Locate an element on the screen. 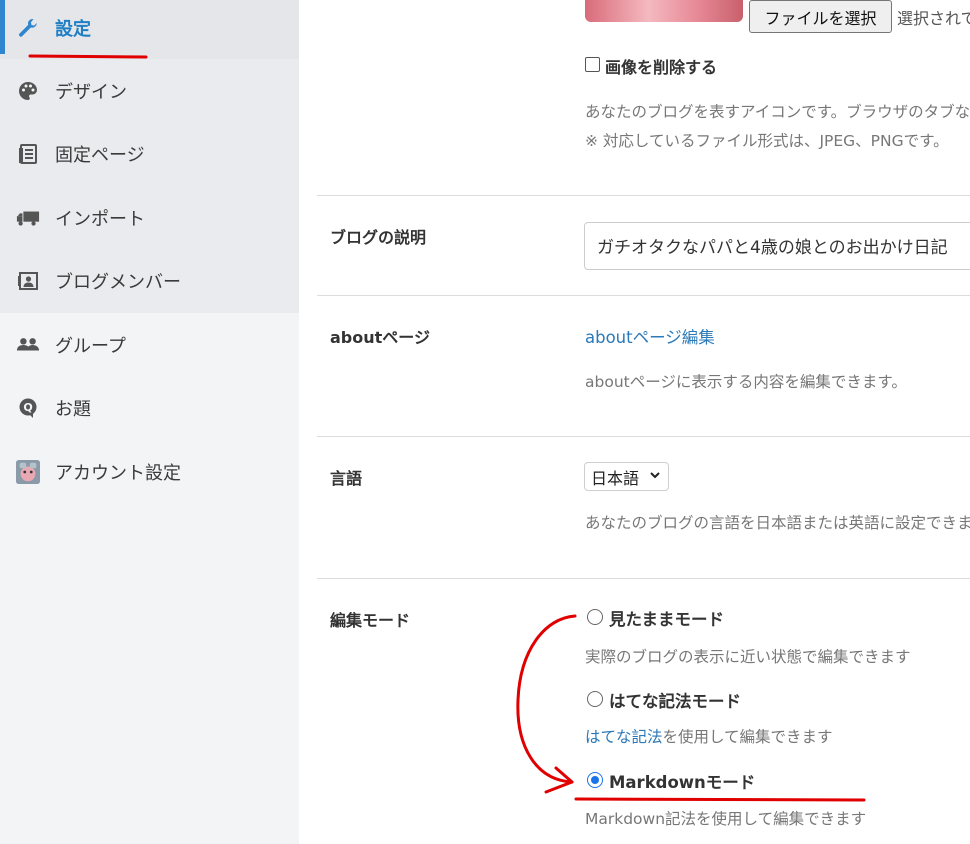  language-description: あなたのブログの言語を日本語または英語に設定できます。 is located at coordinates (777, 523).